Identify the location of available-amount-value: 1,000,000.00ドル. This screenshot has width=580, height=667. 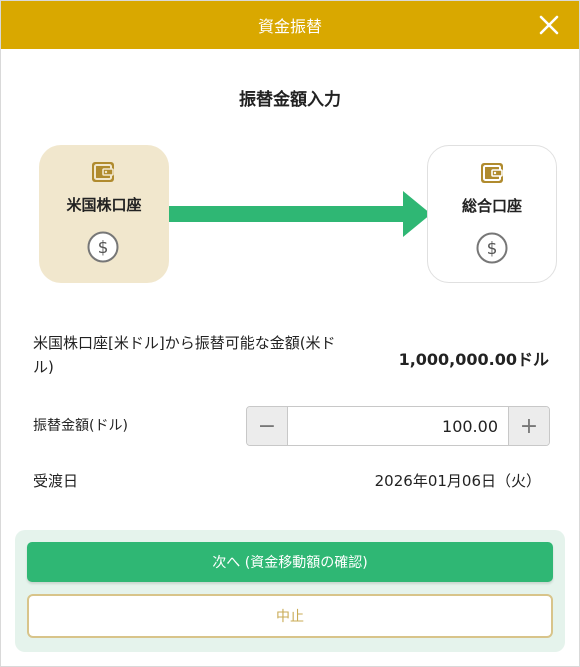
(473, 359).